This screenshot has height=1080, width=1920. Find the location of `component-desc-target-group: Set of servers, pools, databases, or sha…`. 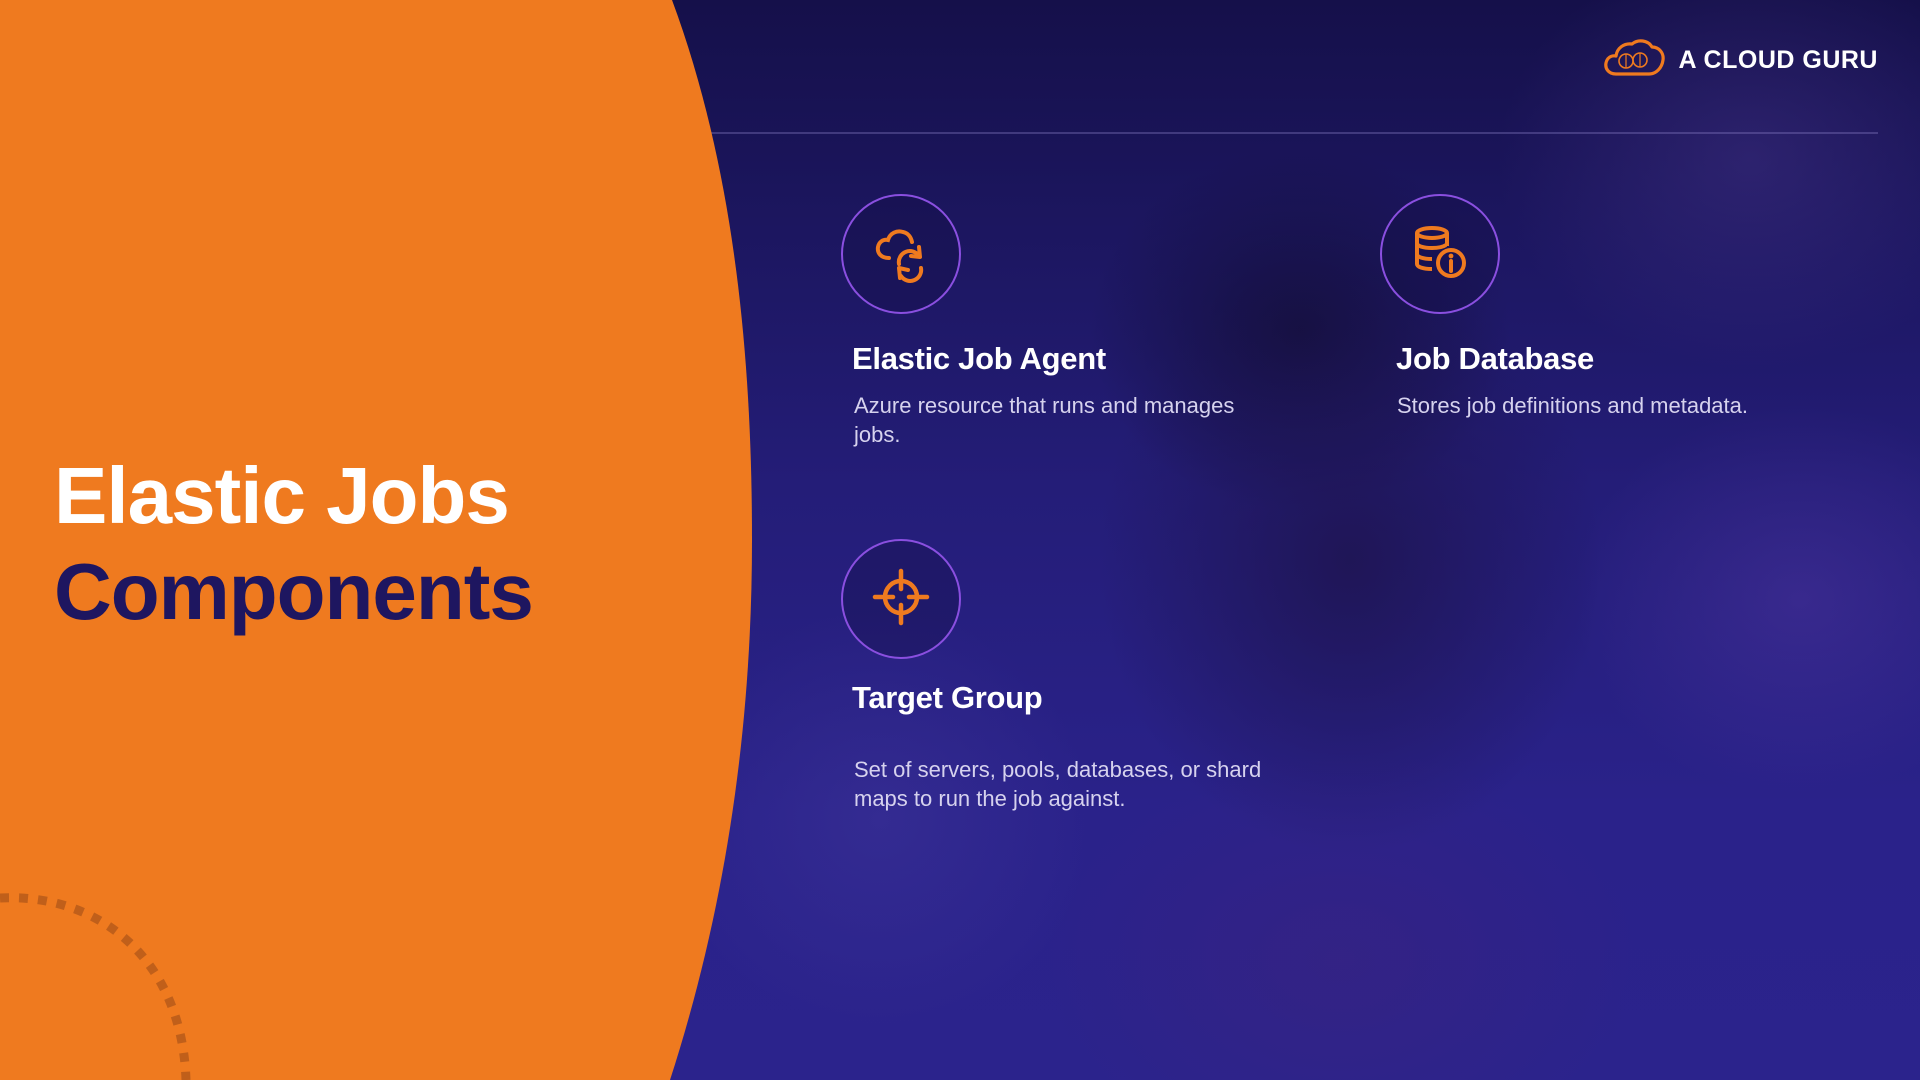

component-desc-target-group: Set of servers, pools, databases, or sha… is located at coordinates (1058, 784).